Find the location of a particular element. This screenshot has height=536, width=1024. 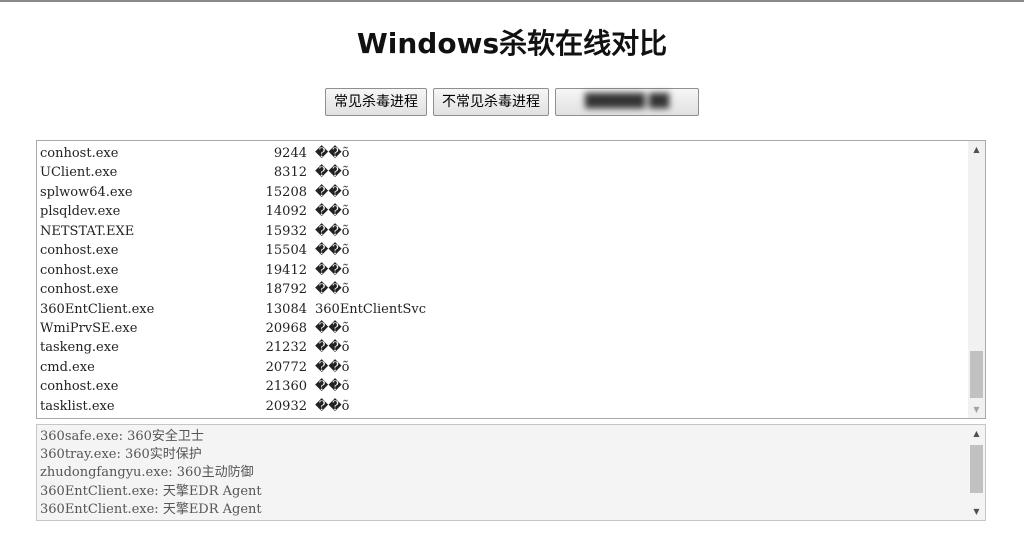

process-name: WmiPrvSE.exe is located at coordinates (89, 328).